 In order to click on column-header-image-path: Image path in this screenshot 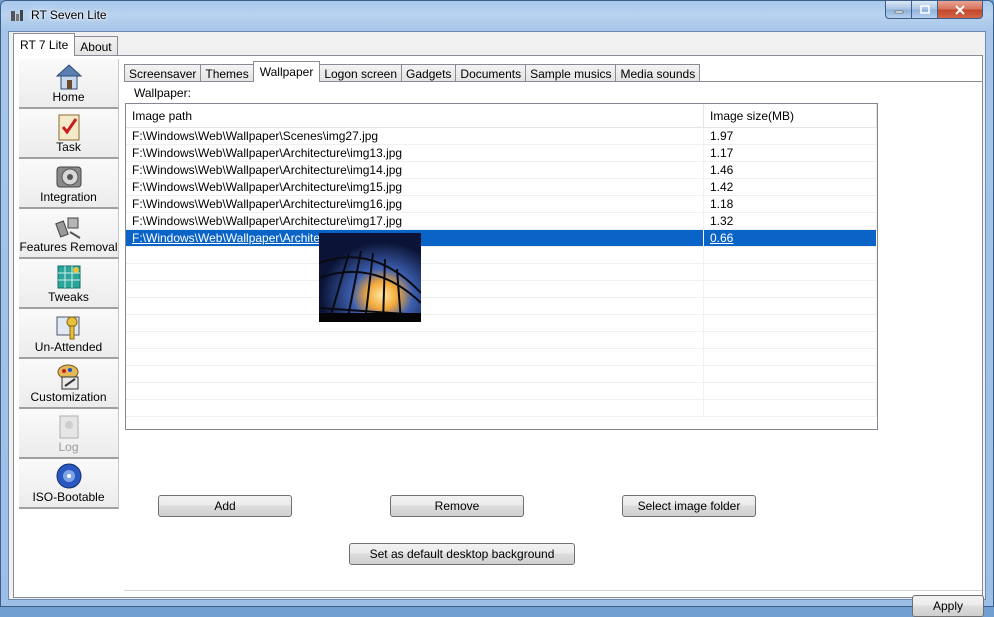, I will do `click(415, 116)`.